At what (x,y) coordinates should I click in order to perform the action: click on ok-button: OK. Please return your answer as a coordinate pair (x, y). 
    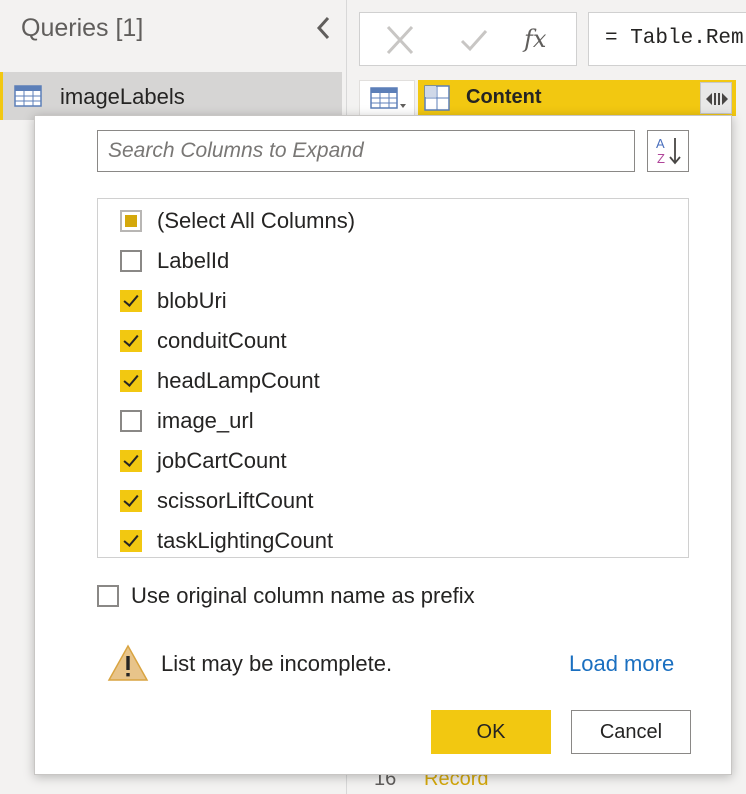
    Looking at the image, I should click on (491, 732).